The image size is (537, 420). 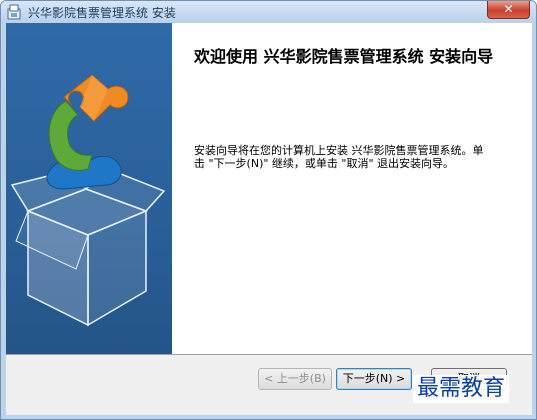 What do you see at coordinates (461, 389) in the screenshot?
I see `watermark-text: 最需教育` at bounding box center [461, 389].